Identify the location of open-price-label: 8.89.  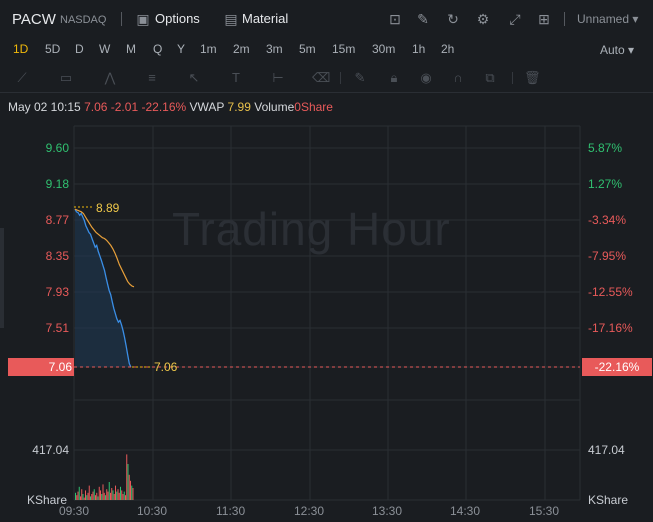
(108, 208).